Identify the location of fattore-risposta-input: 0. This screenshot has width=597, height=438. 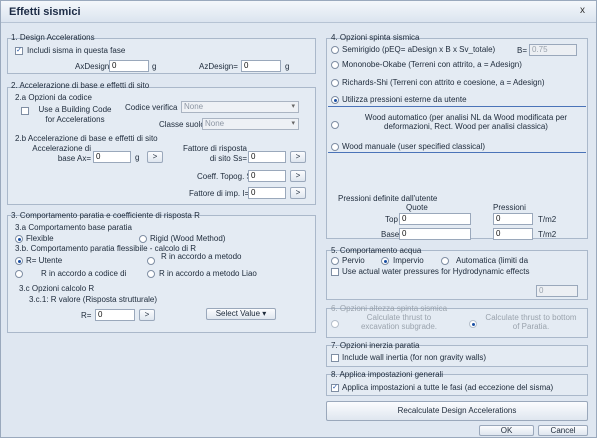
(267, 157).